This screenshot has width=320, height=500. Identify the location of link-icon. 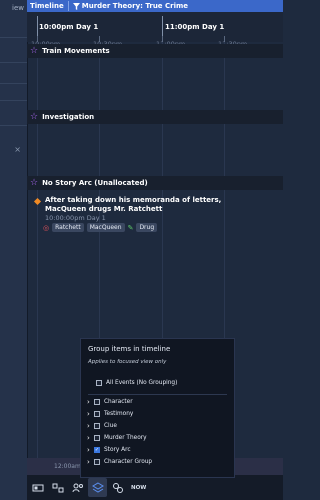
(117, 487).